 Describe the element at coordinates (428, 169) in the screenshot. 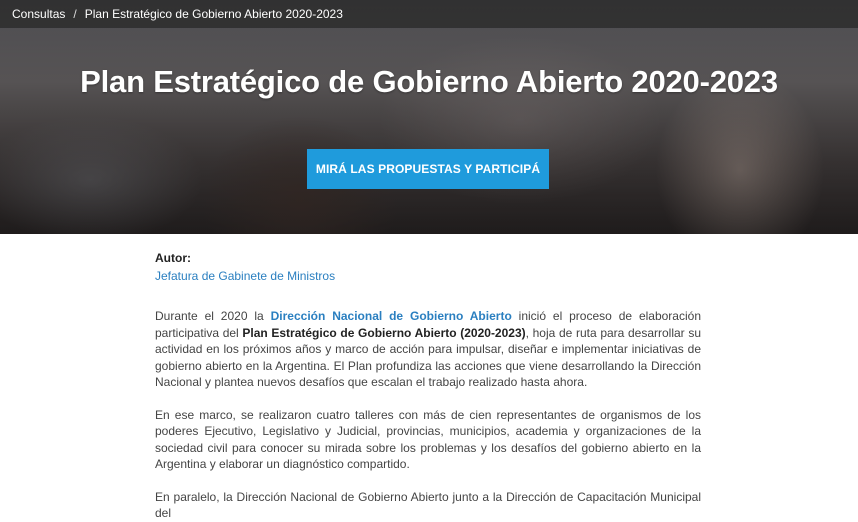

I see `view-proposals-button: MIRÁ LAS PROPUESTAS Y PARTICIPÁ` at that location.